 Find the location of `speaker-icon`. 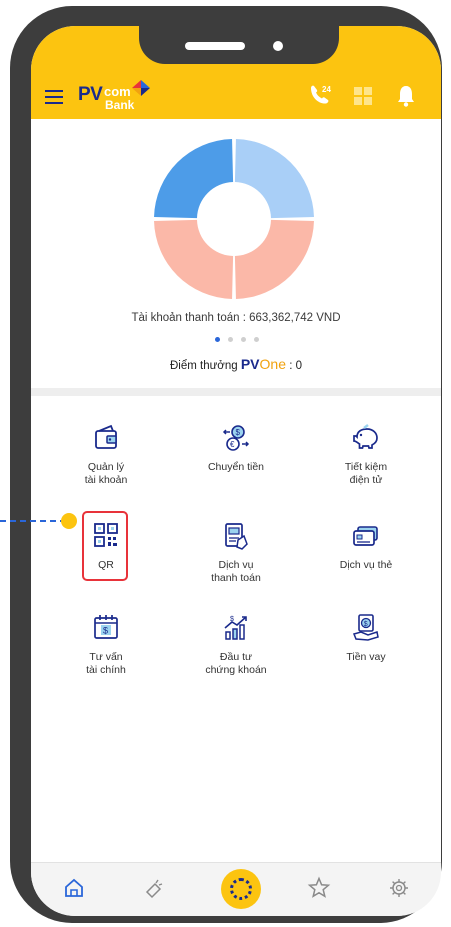

speaker-icon is located at coordinates (215, 46).